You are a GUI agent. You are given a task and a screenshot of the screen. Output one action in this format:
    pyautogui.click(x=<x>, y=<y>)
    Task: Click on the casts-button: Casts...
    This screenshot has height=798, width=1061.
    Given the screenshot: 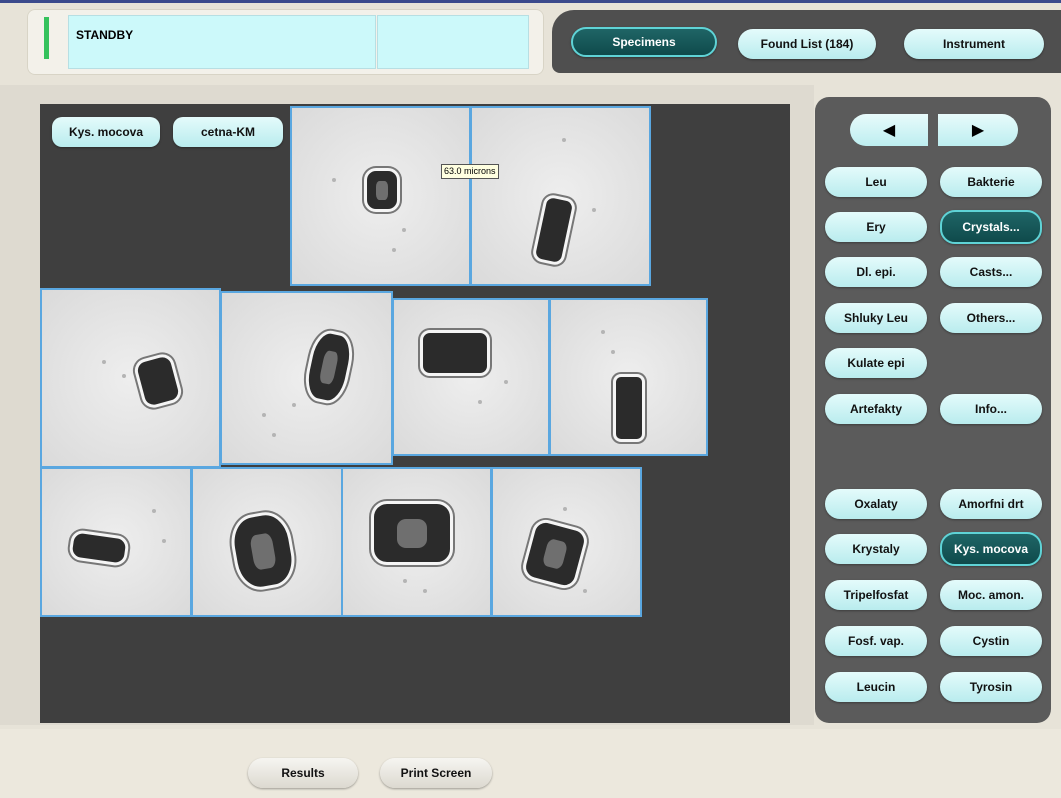 What is the action you would take?
    pyautogui.click(x=991, y=272)
    